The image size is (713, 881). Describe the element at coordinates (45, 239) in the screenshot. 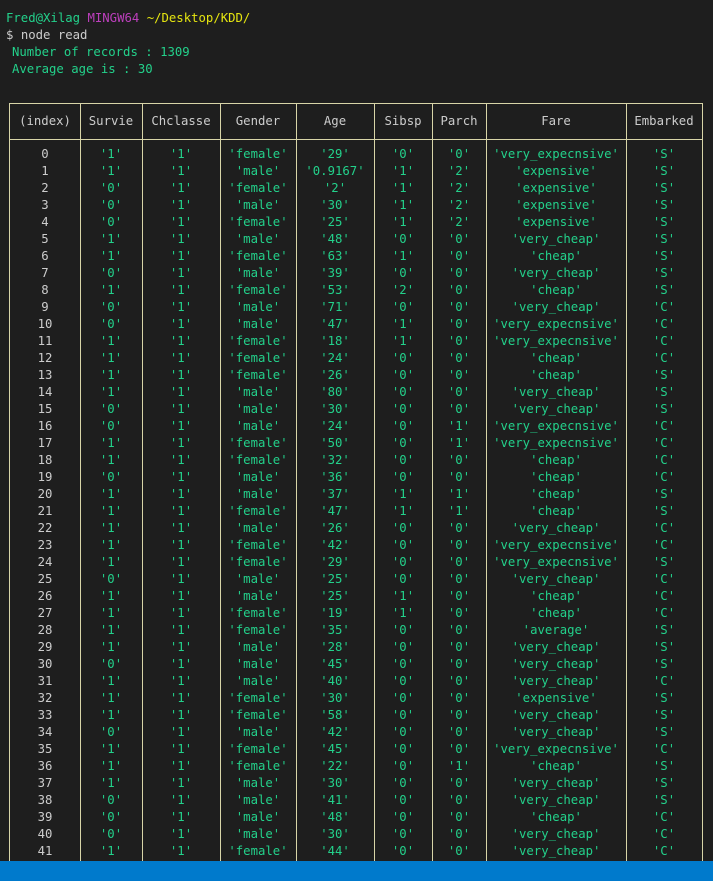

I see `cell-index: 5` at that location.